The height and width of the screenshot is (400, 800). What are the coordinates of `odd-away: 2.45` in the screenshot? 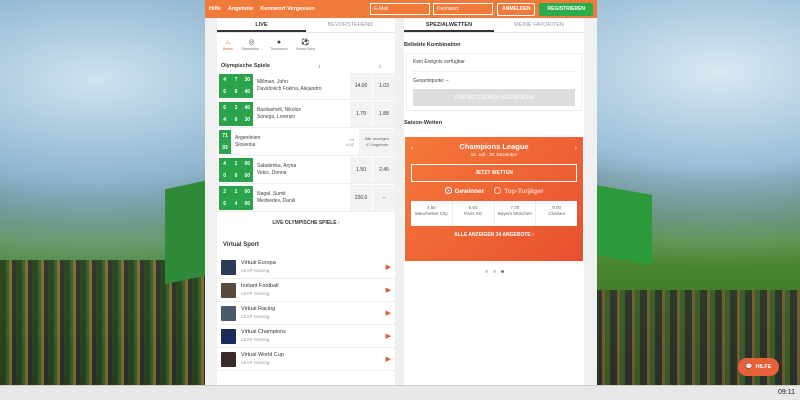 It's located at (384, 169).